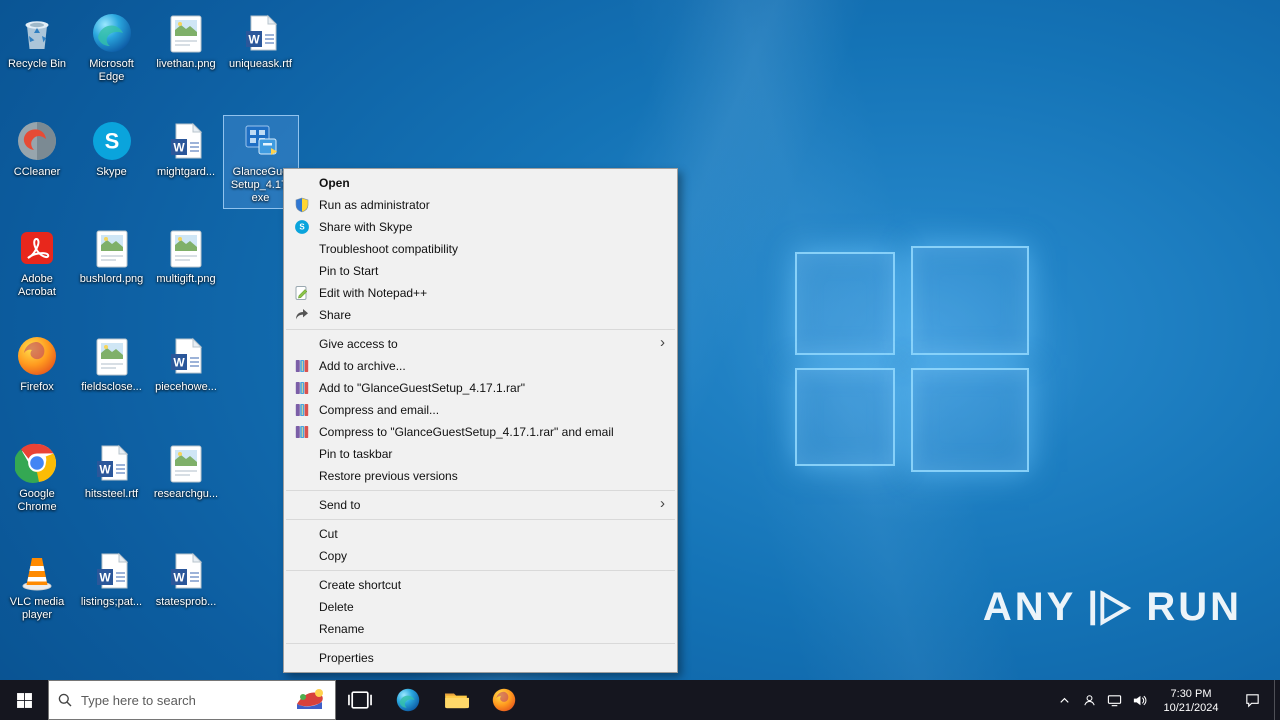 The width and height of the screenshot is (1280, 720). I want to click on desktop-icon-recycle-bin: Recycle Bin, so click(37, 41).